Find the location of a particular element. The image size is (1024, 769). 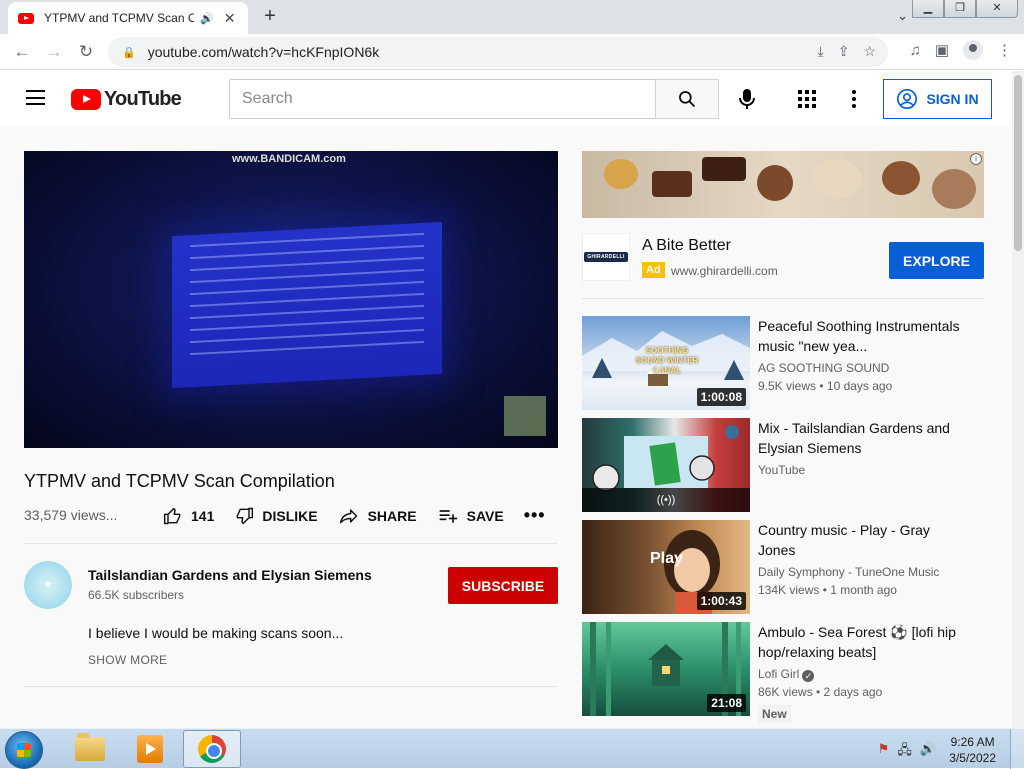

browser-tab: YTPMV and TCPMV Scan Co 🔊 ✕ is located at coordinates (128, 18).